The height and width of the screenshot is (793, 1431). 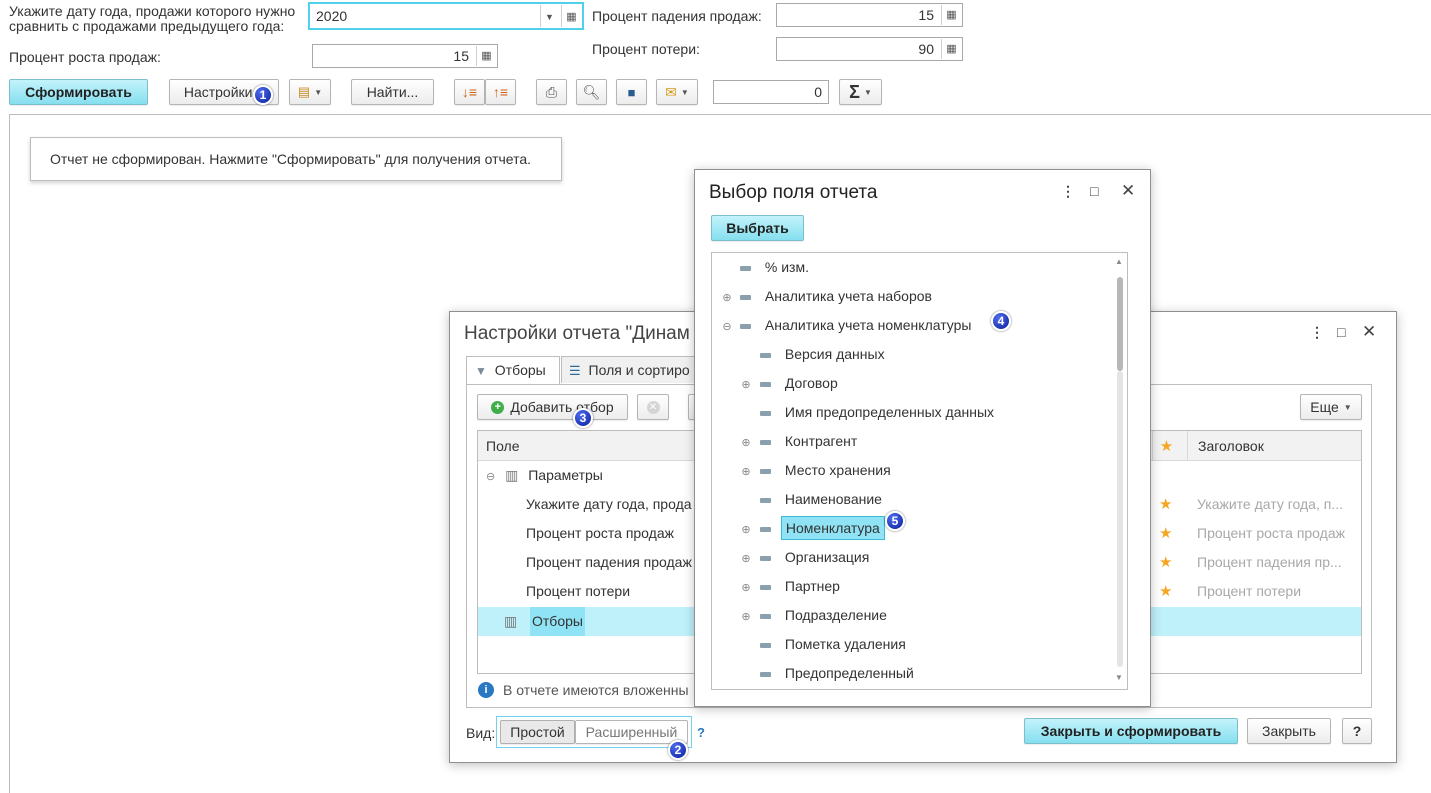 I want to click on list-item: Контрагент, so click(x=808, y=441).